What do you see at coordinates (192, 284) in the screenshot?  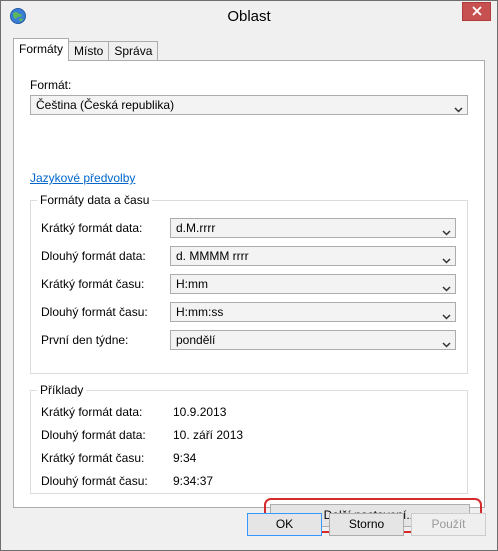 I see `short-time-value: H:mm` at bounding box center [192, 284].